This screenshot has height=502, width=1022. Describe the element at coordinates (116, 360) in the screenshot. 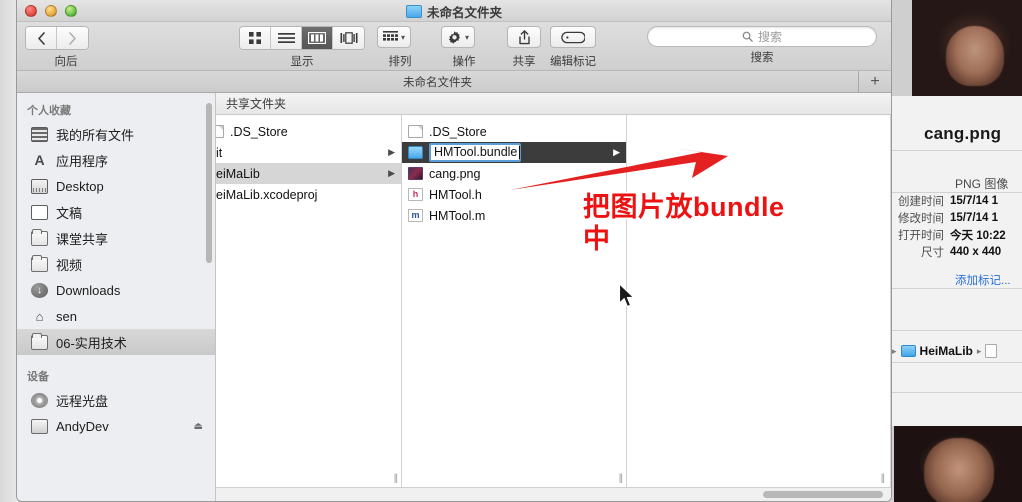

I see `sidebar-separator` at that location.